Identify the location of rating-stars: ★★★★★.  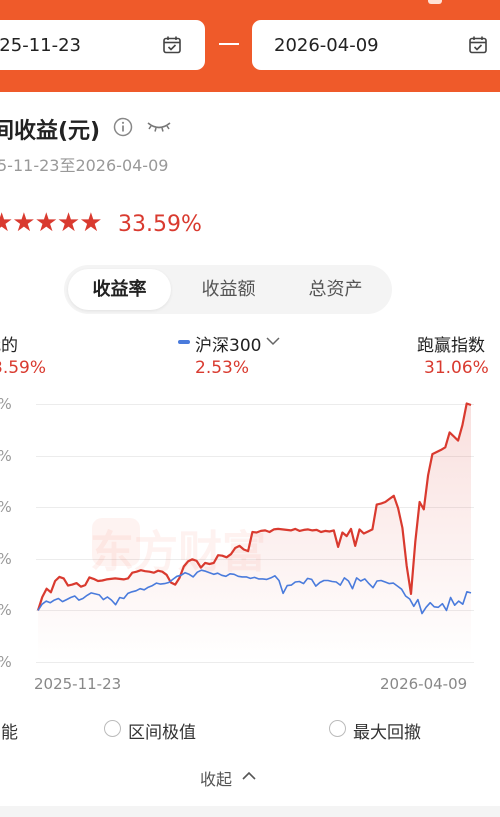
(51, 223).